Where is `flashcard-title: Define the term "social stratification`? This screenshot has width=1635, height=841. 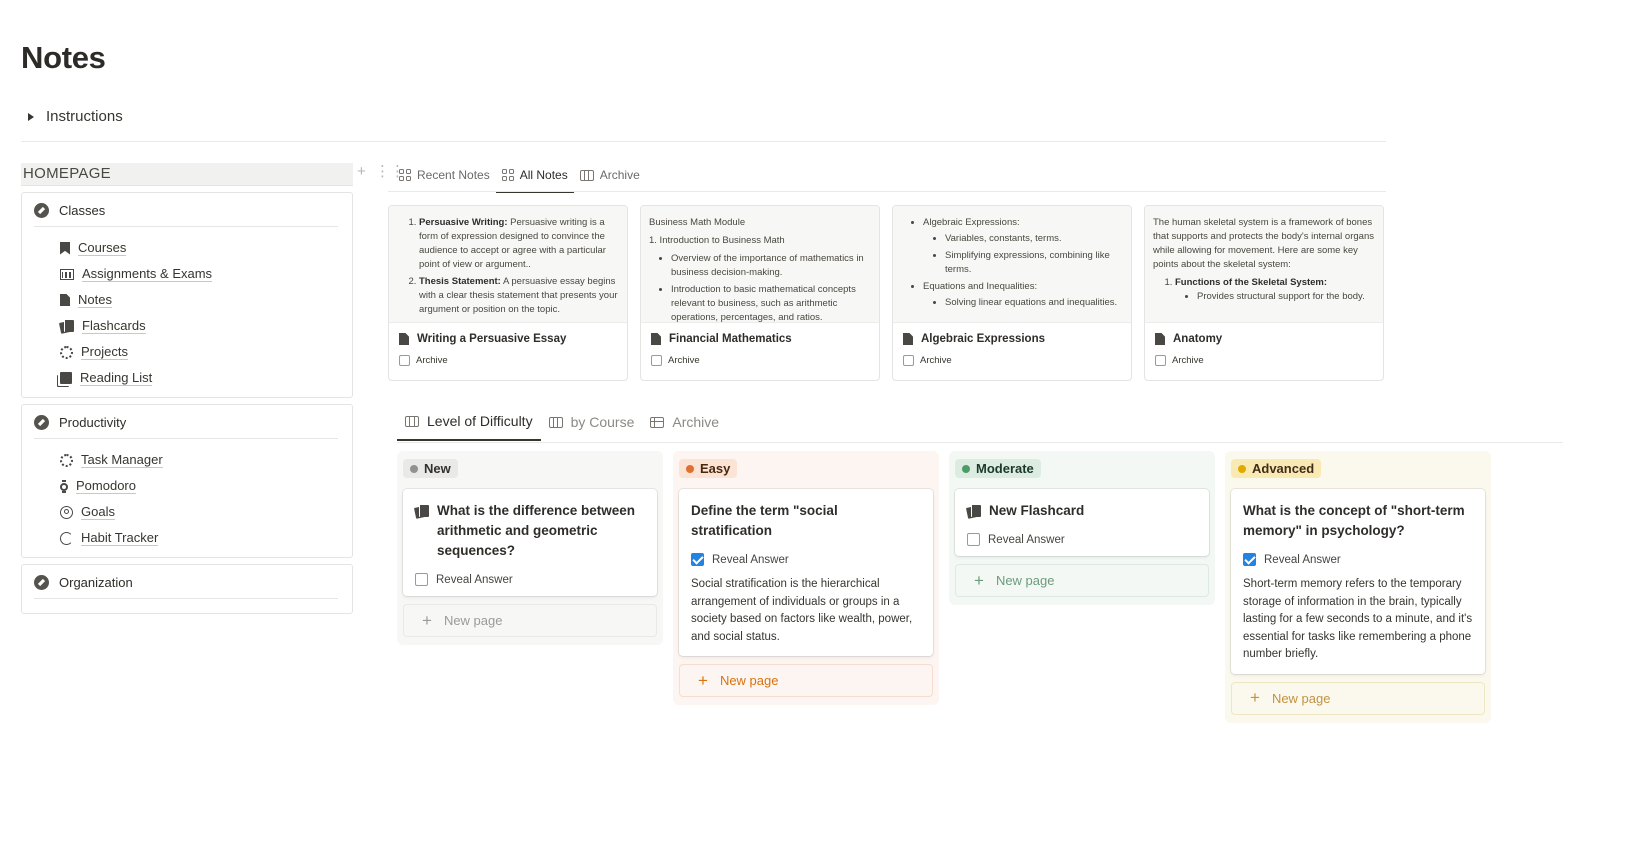 flashcard-title: Define the term "social stratification is located at coordinates (764, 520).